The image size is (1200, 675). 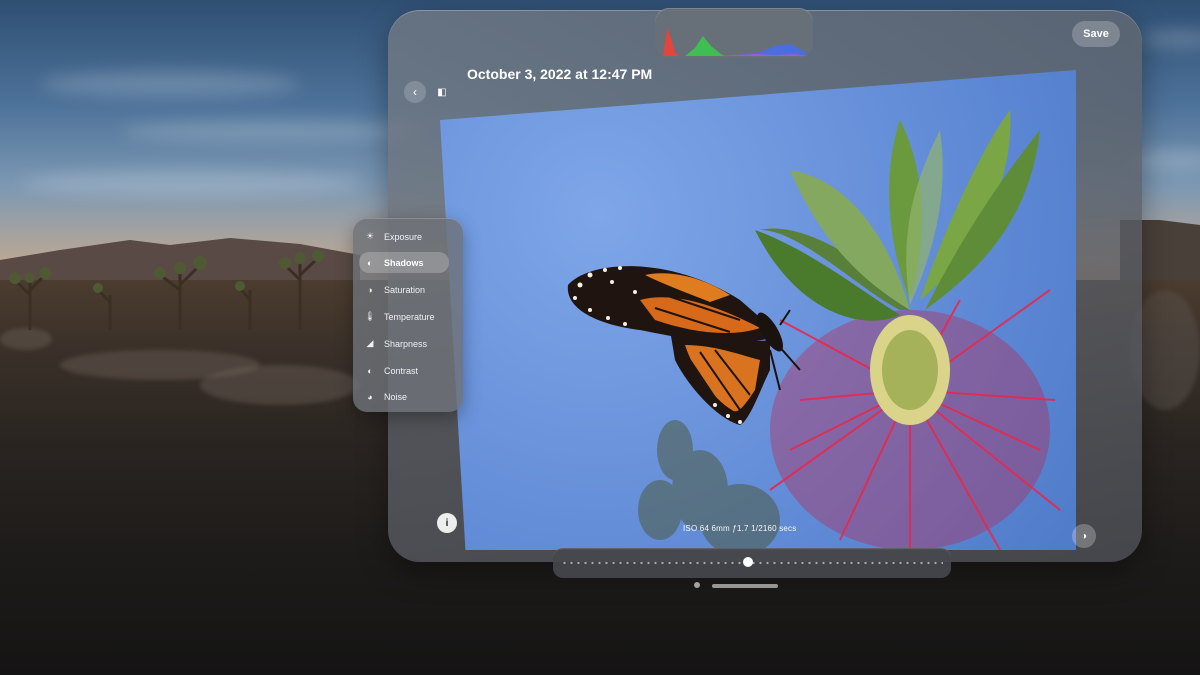 I want to click on window-grab-bar, so click(x=745, y=586).